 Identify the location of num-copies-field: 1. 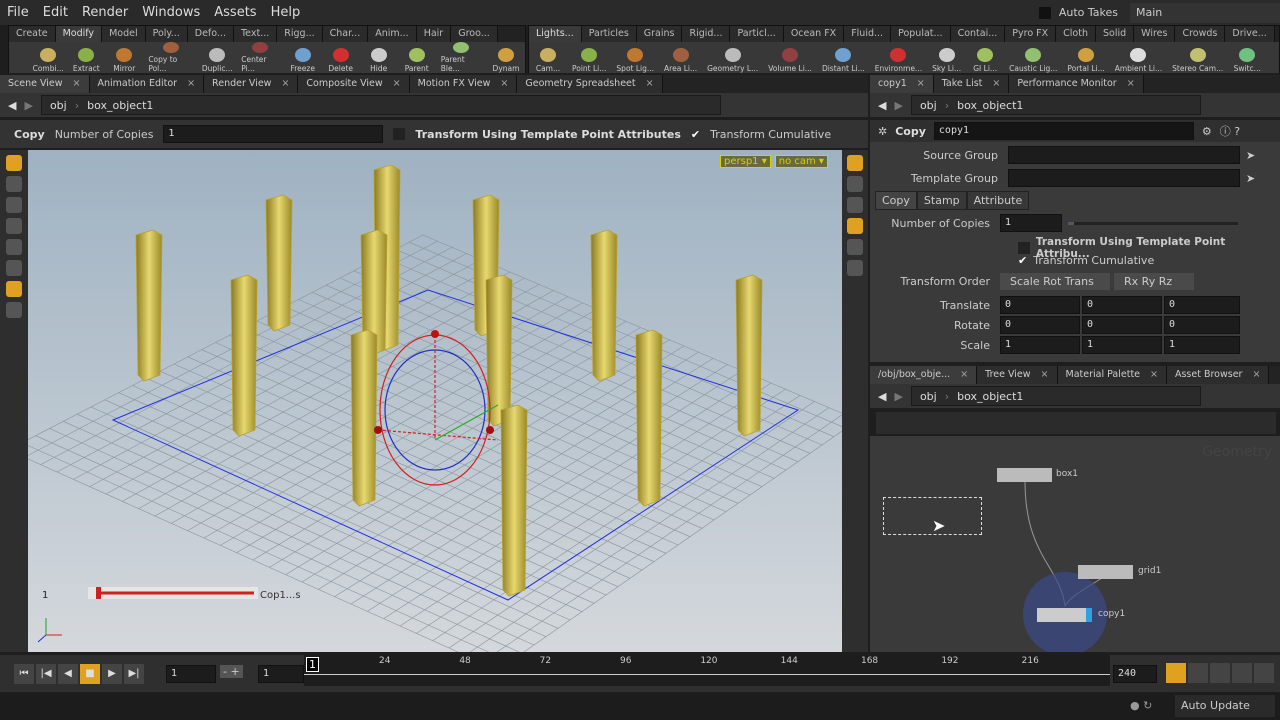
(1031, 223).